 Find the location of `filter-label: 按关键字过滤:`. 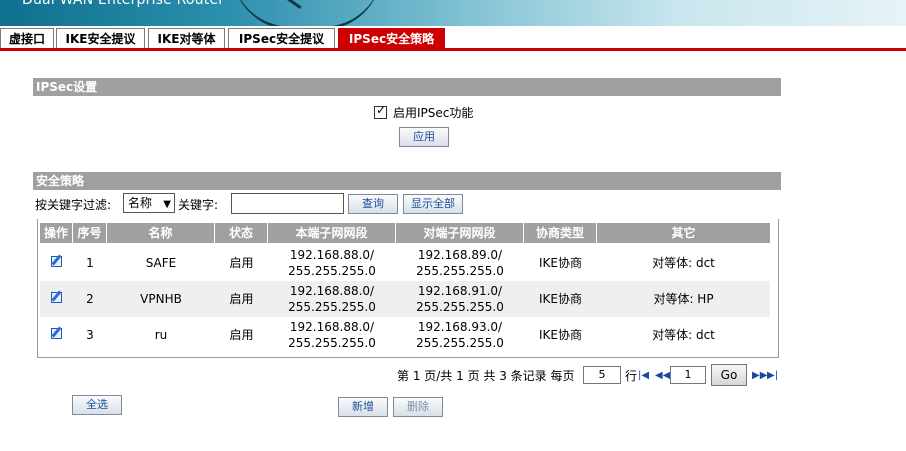

filter-label: 按关键字过滤: is located at coordinates (73, 205).